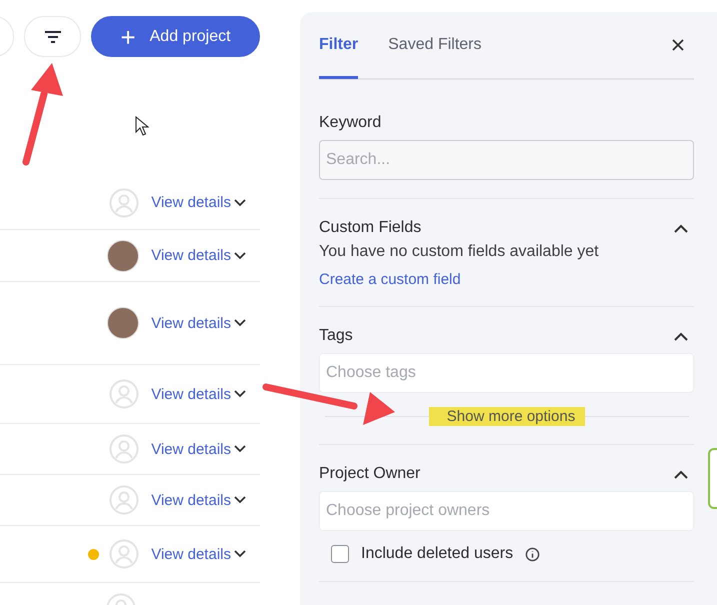 This screenshot has height=605, width=717. Describe the element at coordinates (437, 554) in the screenshot. I see `checkbox-label: Include deleted users` at that location.